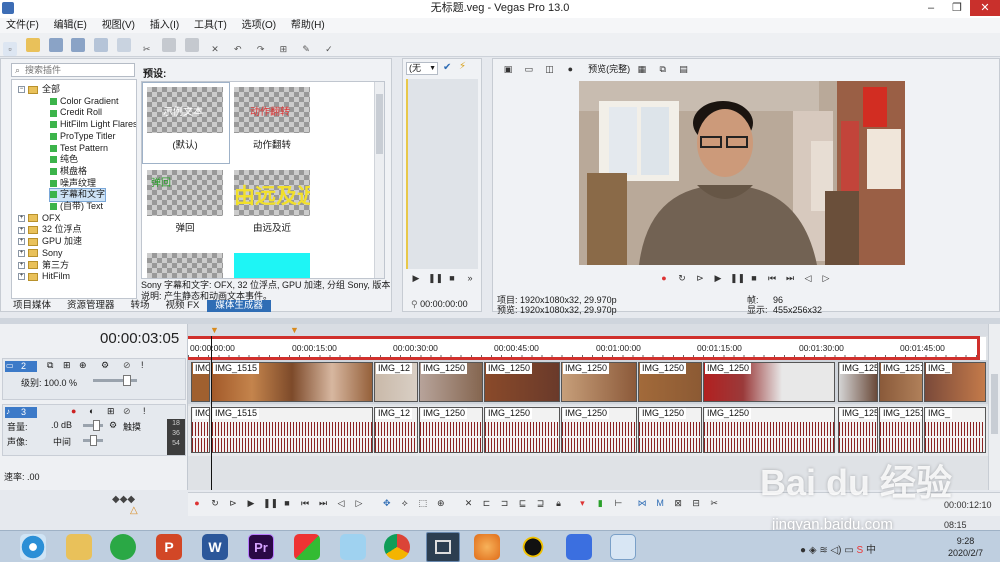 The image size is (1000, 562). Describe the element at coordinates (441, 503) in the screenshot. I see `zoom-tool-icon: ⊕` at that location.